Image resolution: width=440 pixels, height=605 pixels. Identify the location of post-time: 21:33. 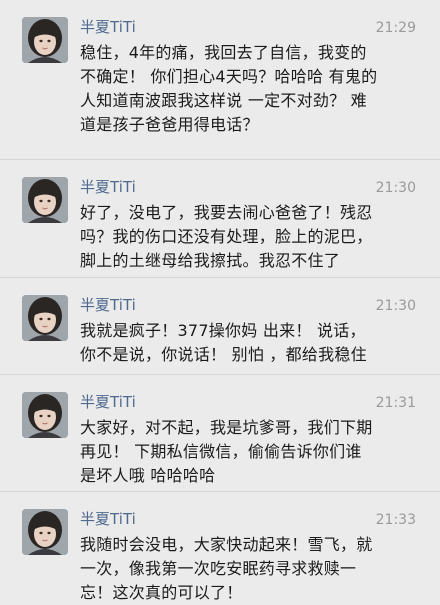
(395, 520).